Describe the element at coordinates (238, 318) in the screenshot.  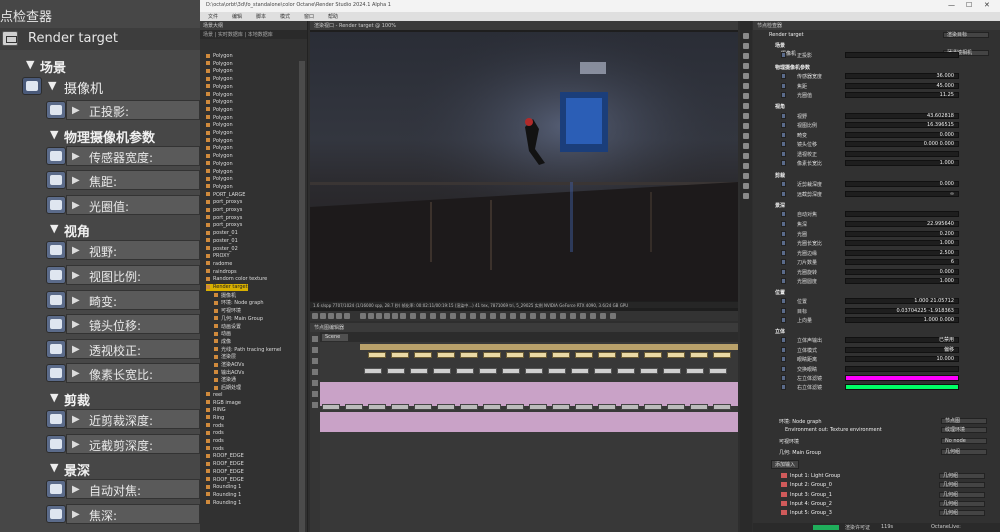
I see `outliner-item: 几何: Main Group` at that location.